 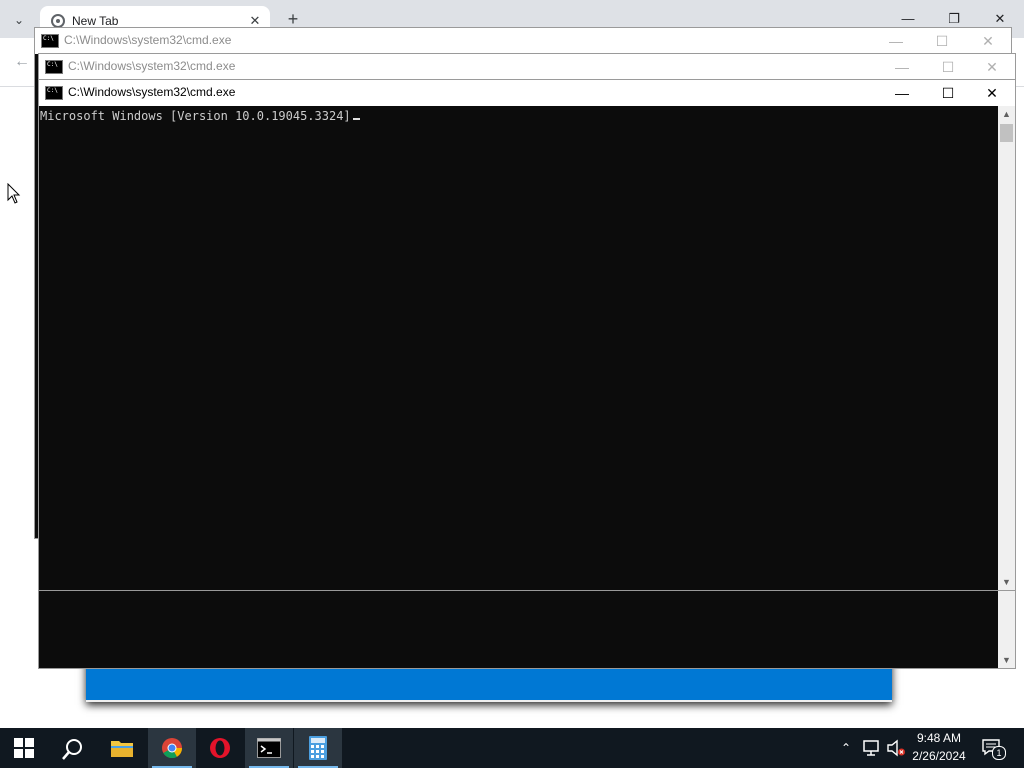 I want to click on text-cursor, so click(x=356, y=119).